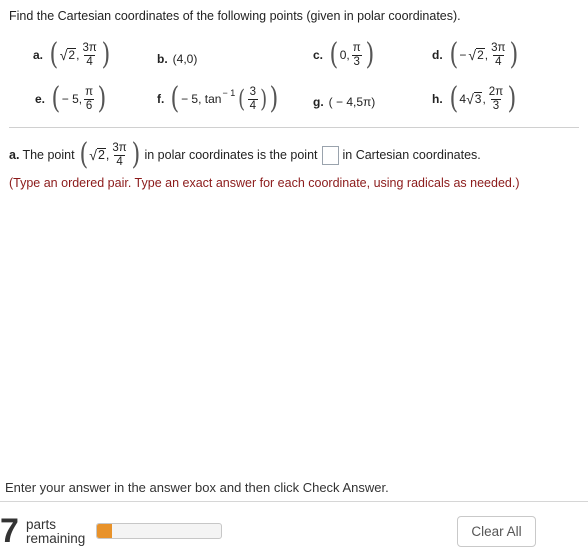 The width and height of the screenshot is (588, 559). I want to click on point-e-label: e., so click(40, 99).